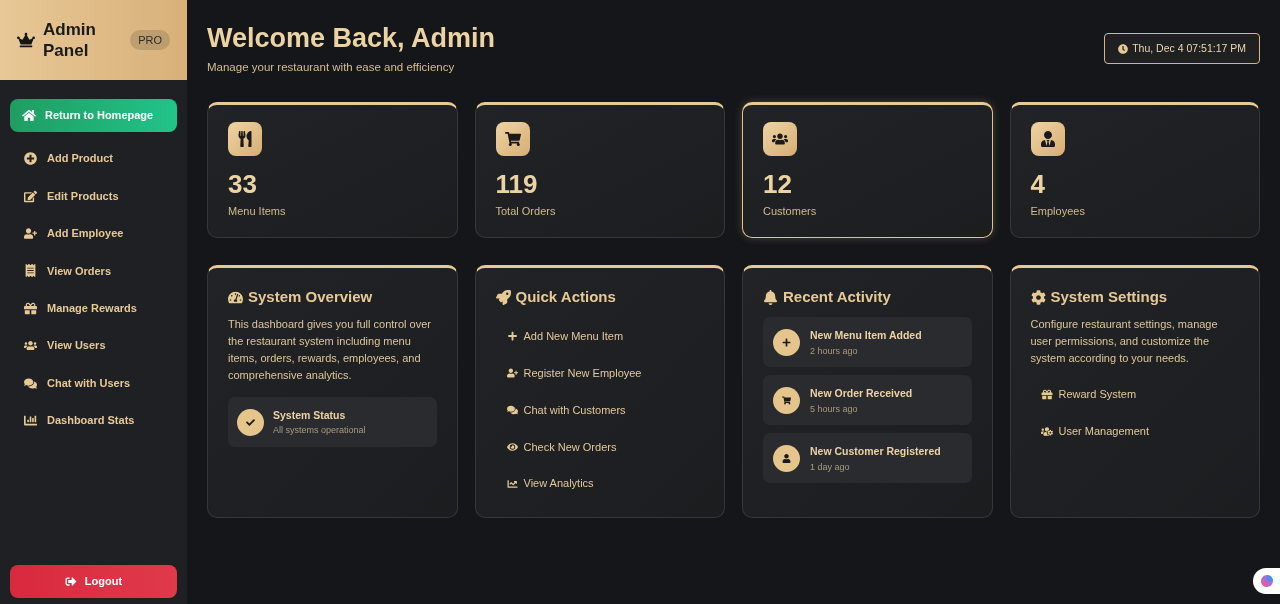 The image size is (1280, 604). Describe the element at coordinates (837, 297) in the screenshot. I see `panel-title: Recent Activity` at that location.